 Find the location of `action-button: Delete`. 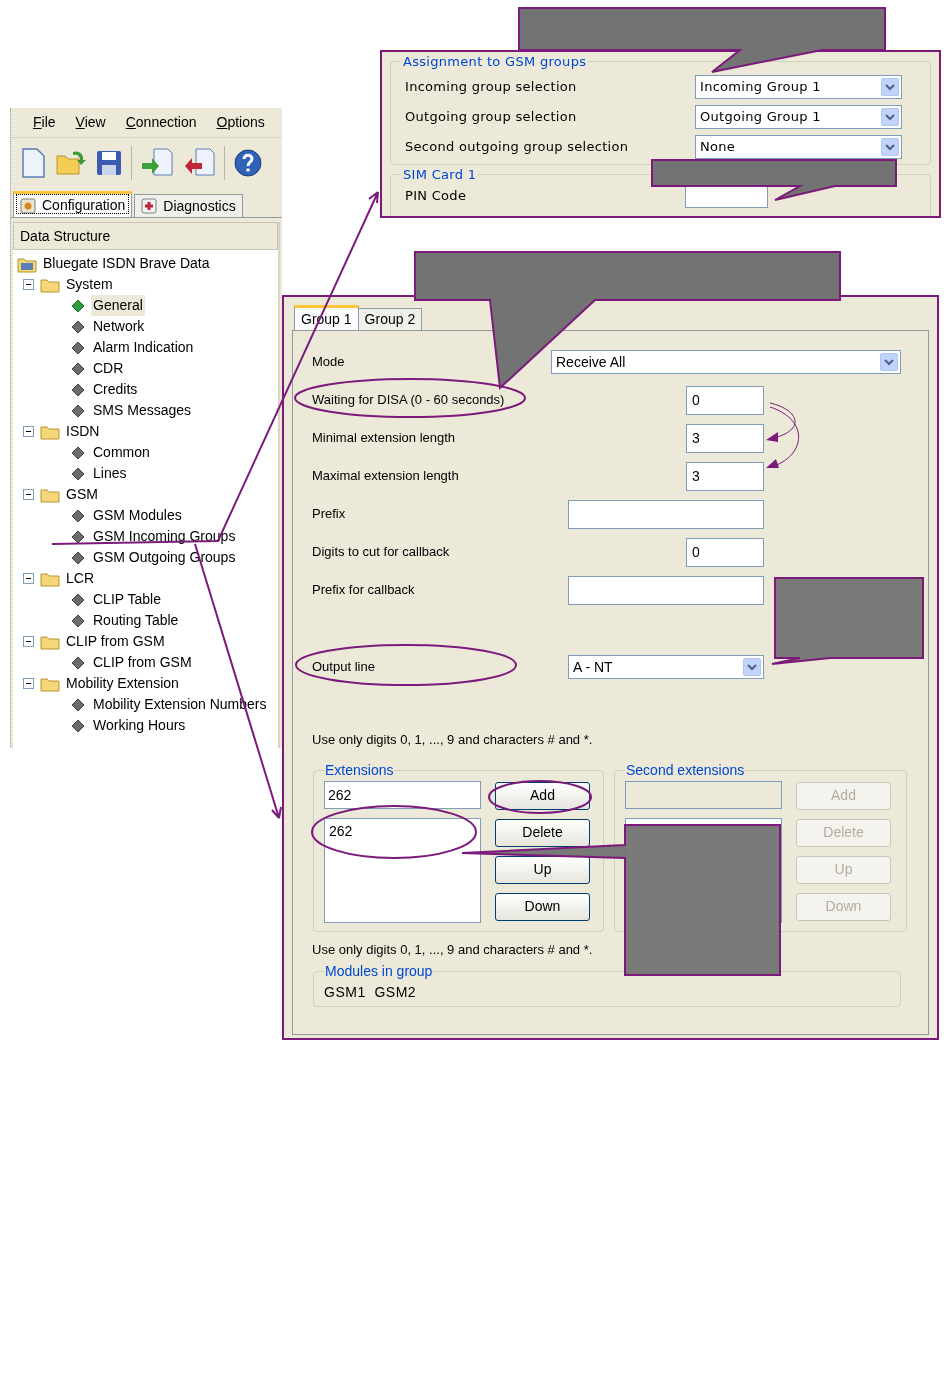

action-button: Delete is located at coordinates (542, 832).